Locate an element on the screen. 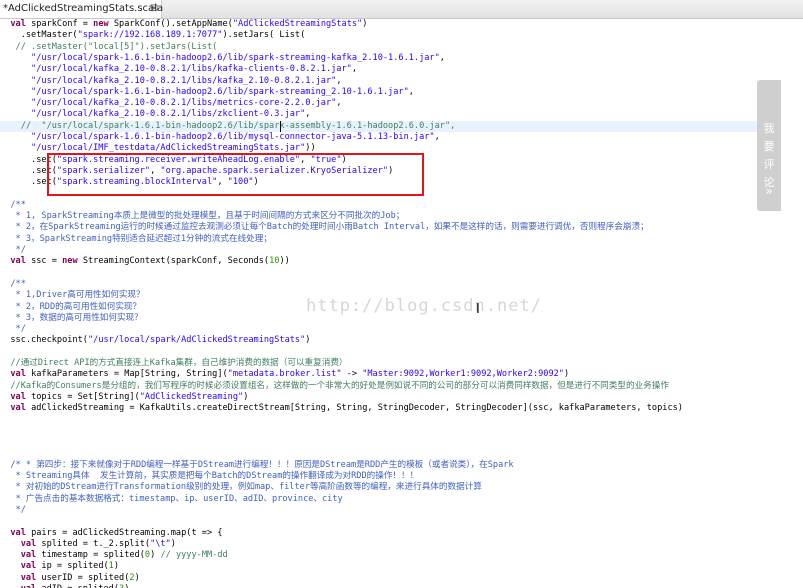 This screenshot has height=588, width=803. code-line: * 3，SparkStreaming特别适合延迟超过1分钟的流式在线处理； is located at coordinates (136, 238).